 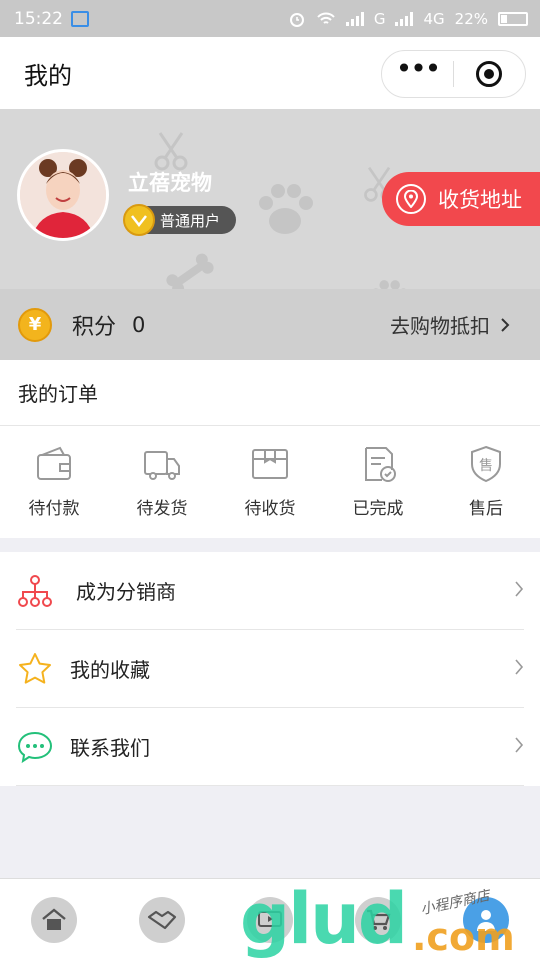 What do you see at coordinates (190, 220) in the screenshot?
I see `member-level-label: 普通用户` at bounding box center [190, 220].